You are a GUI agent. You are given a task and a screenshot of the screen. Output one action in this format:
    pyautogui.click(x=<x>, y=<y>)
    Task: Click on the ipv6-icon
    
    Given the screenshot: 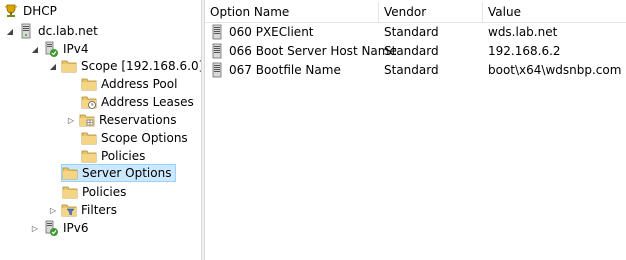 What is the action you would take?
    pyautogui.click(x=51, y=228)
    